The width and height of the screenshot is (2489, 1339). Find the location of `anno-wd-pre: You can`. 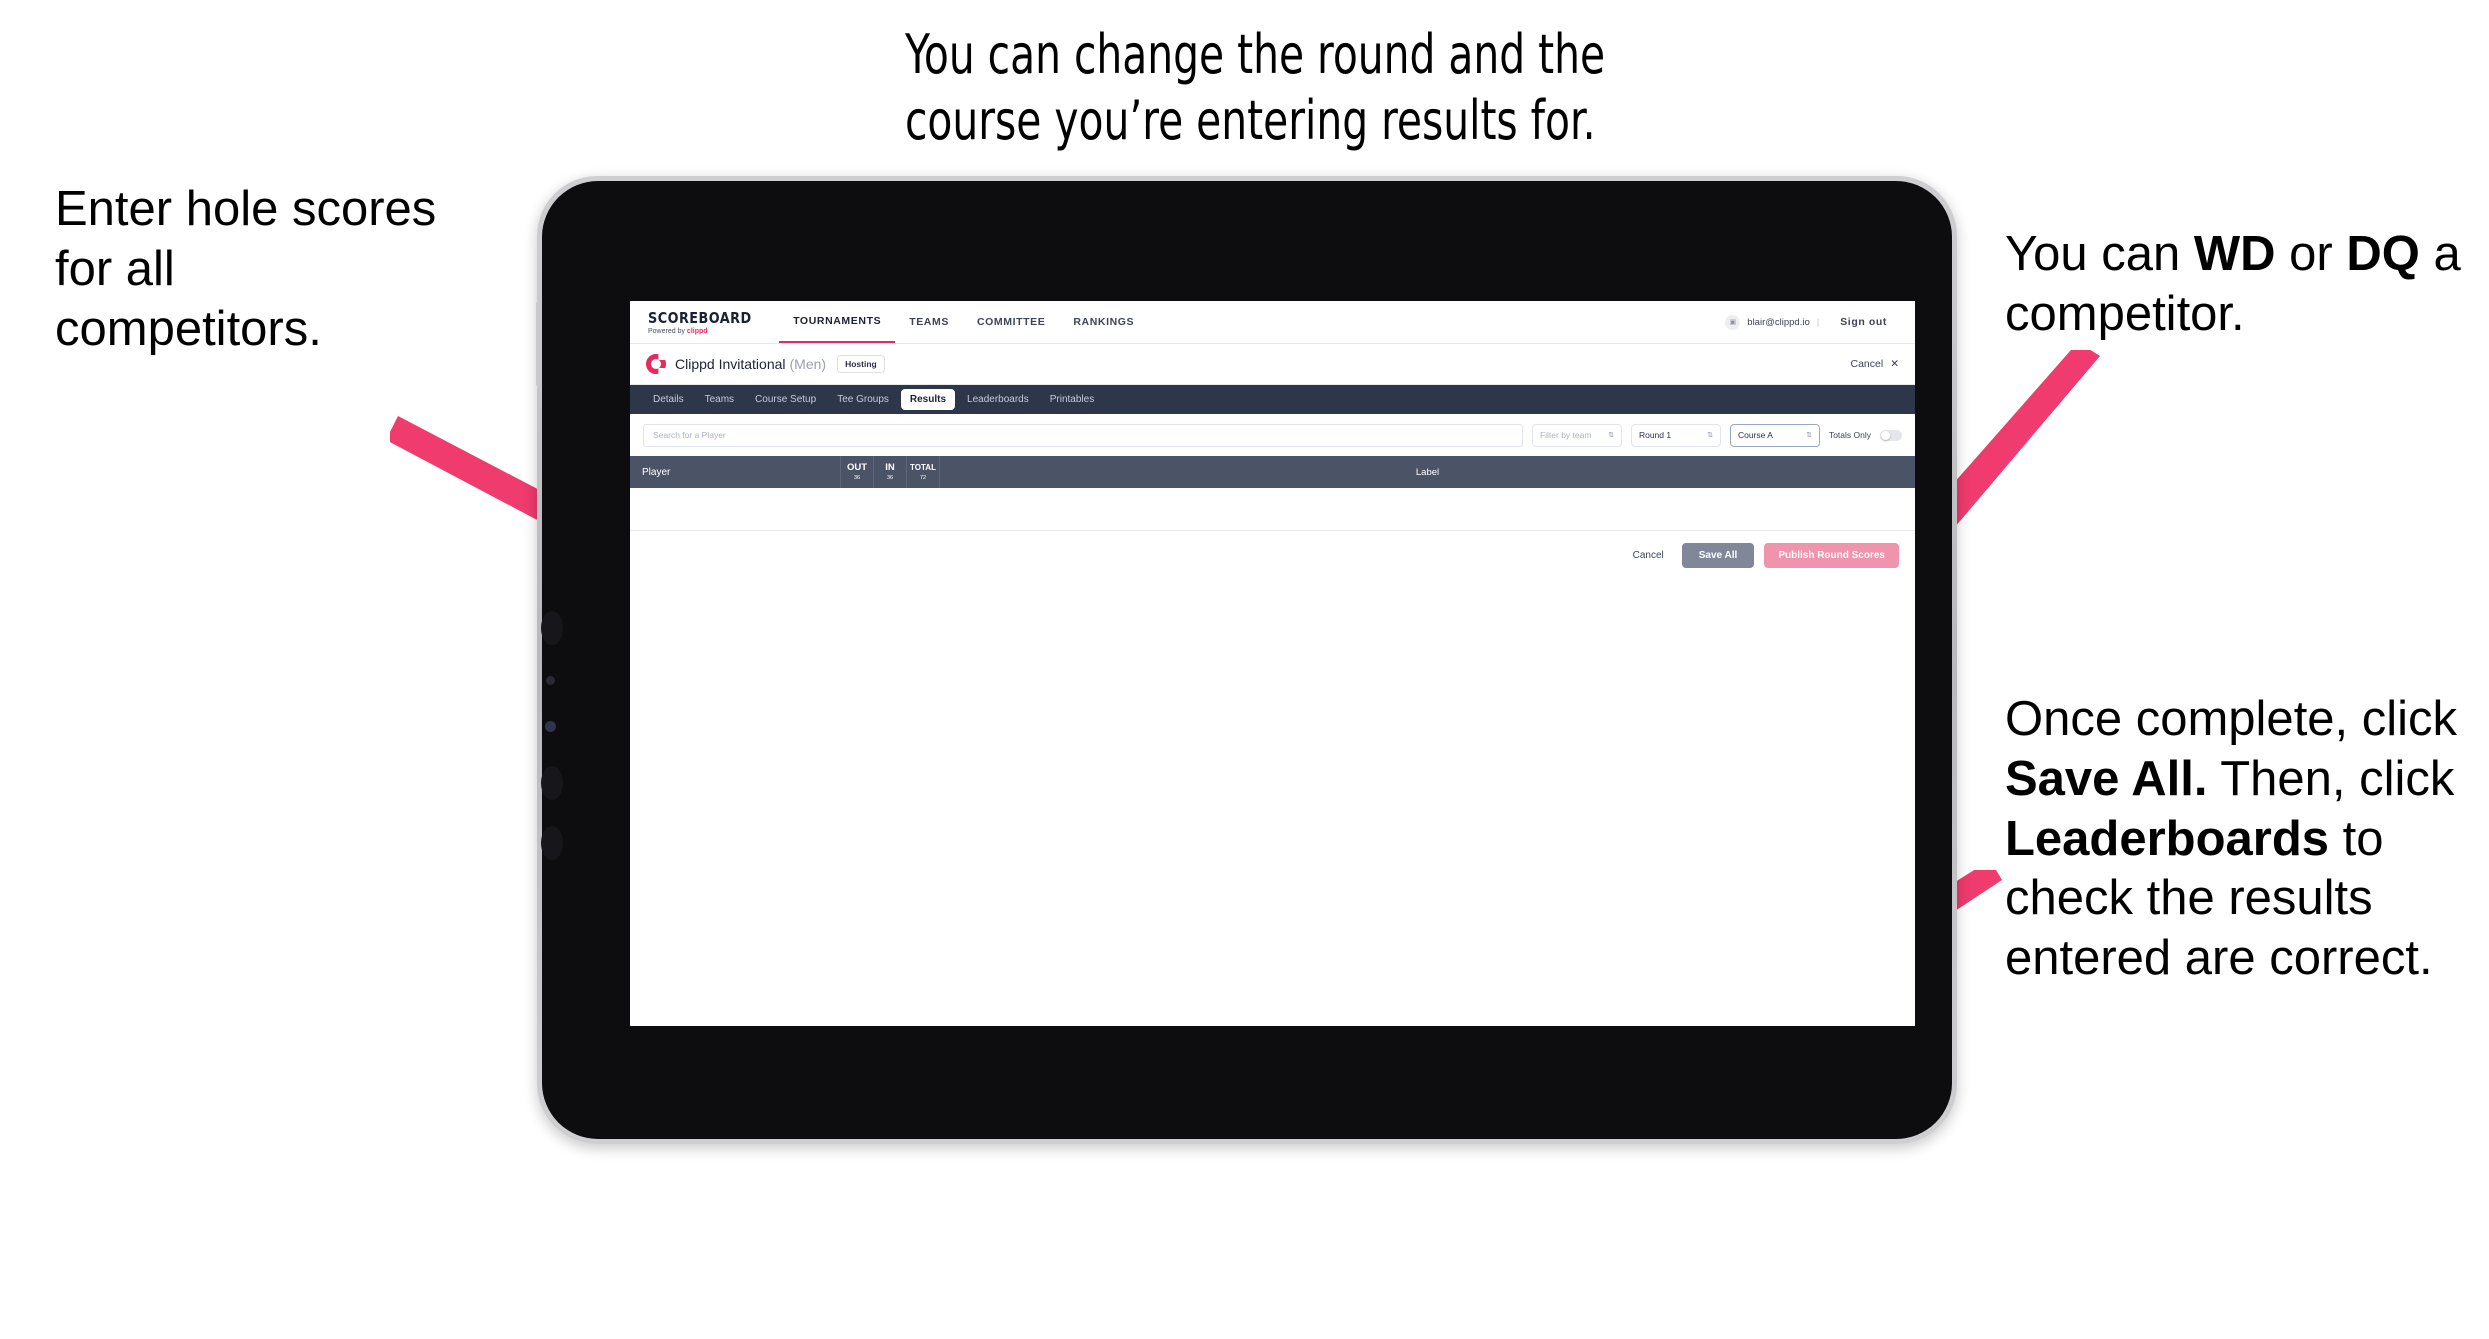

anno-wd-pre: You can is located at coordinates (2099, 254).